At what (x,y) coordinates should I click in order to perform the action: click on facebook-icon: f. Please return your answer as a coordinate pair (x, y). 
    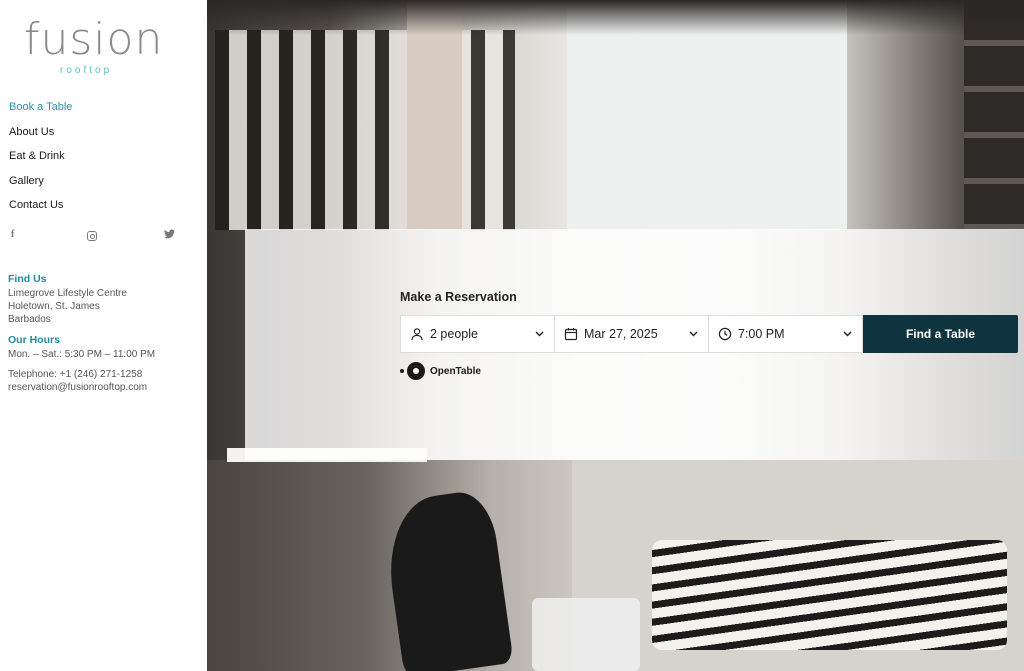
    Looking at the image, I should click on (12, 234).